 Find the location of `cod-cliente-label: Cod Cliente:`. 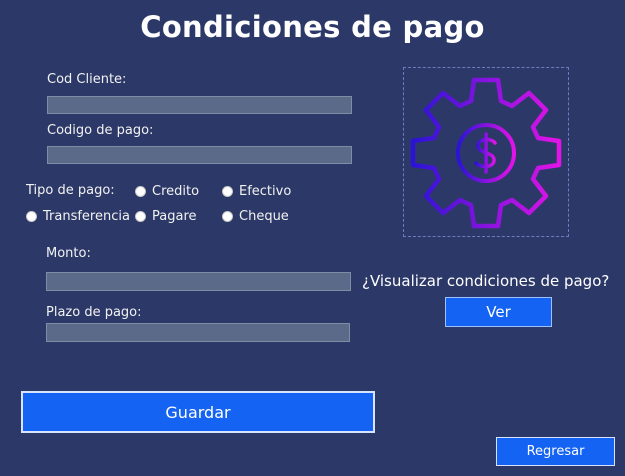

cod-cliente-label: Cod Cliente: is located at coordinates (87, 79).